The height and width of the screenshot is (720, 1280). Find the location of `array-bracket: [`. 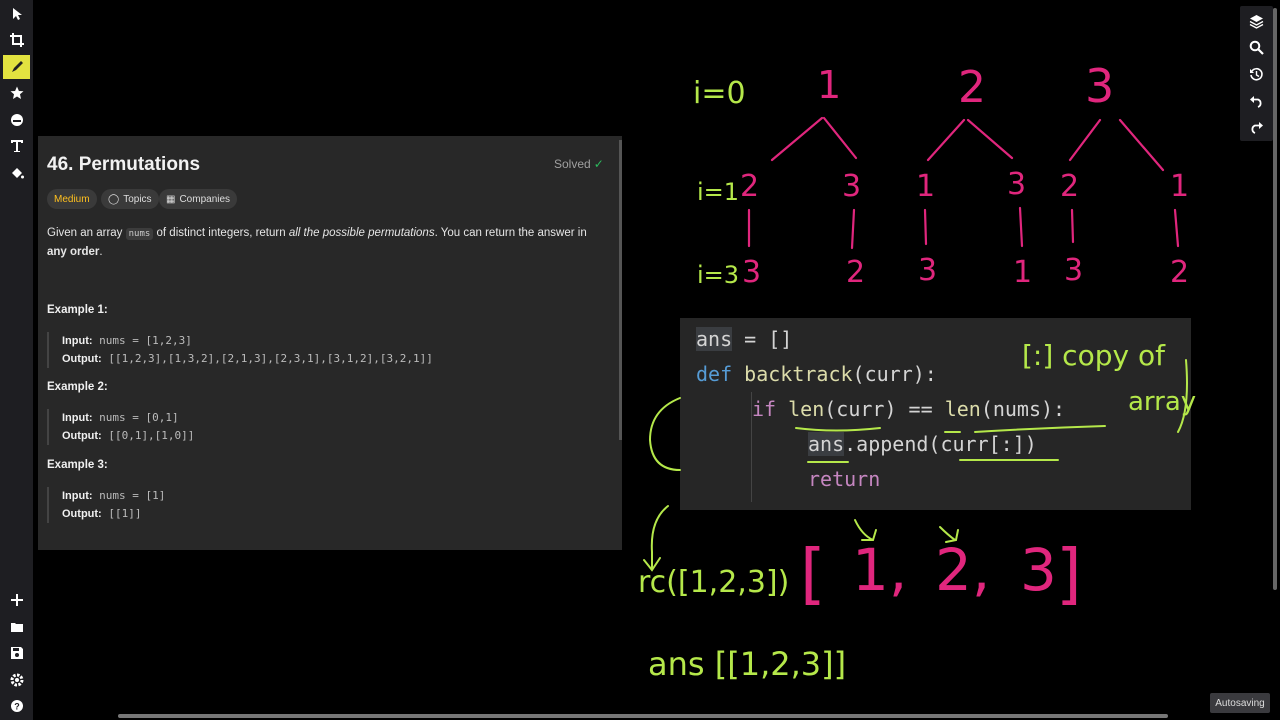

array-bracket: [ is located at coordinates (813, 573).